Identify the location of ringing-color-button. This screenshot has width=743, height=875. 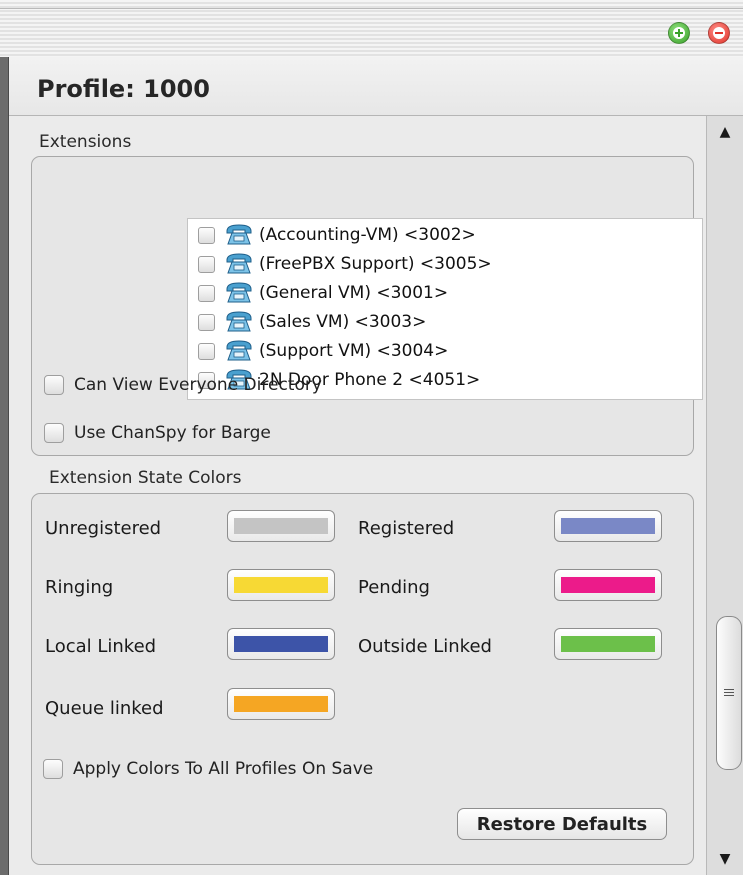
(281, 585).